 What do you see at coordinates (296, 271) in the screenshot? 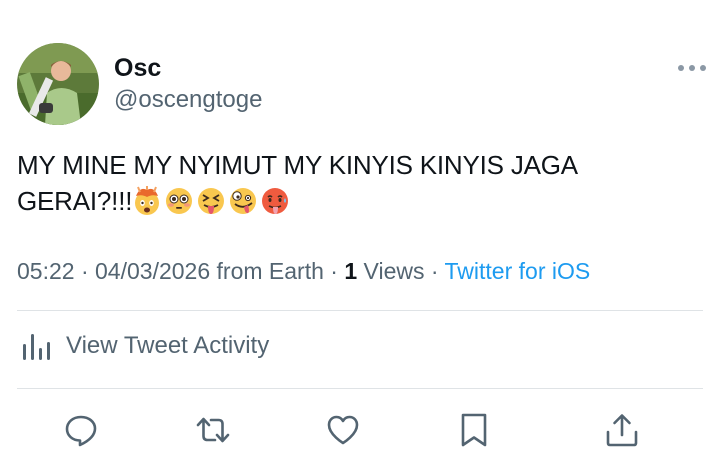
I see `tweet-location: Earth` at bounding box center [296, 271].